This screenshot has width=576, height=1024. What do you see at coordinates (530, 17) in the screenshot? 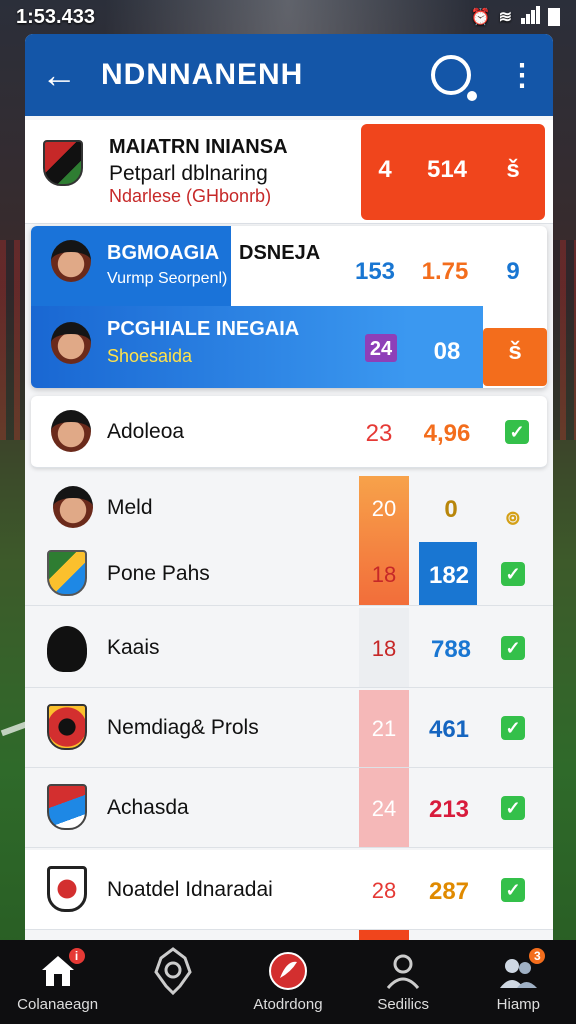
I see `signal-icon` at bounding box center [530, 17].